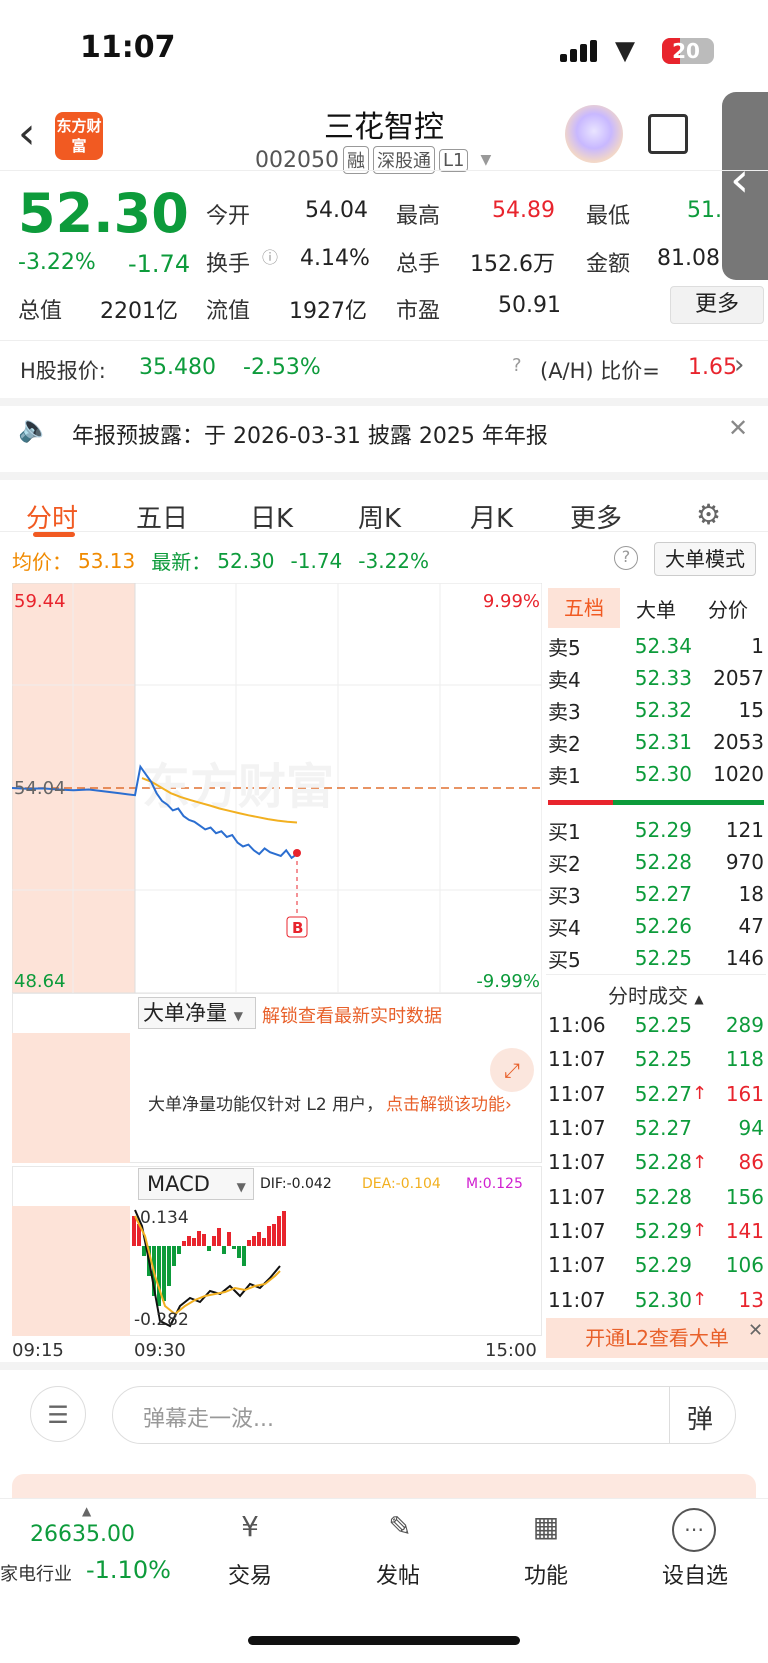 This screenshot has height=1663, width=768. I want to click on nav-functions: 功能, so click(546, 1574).